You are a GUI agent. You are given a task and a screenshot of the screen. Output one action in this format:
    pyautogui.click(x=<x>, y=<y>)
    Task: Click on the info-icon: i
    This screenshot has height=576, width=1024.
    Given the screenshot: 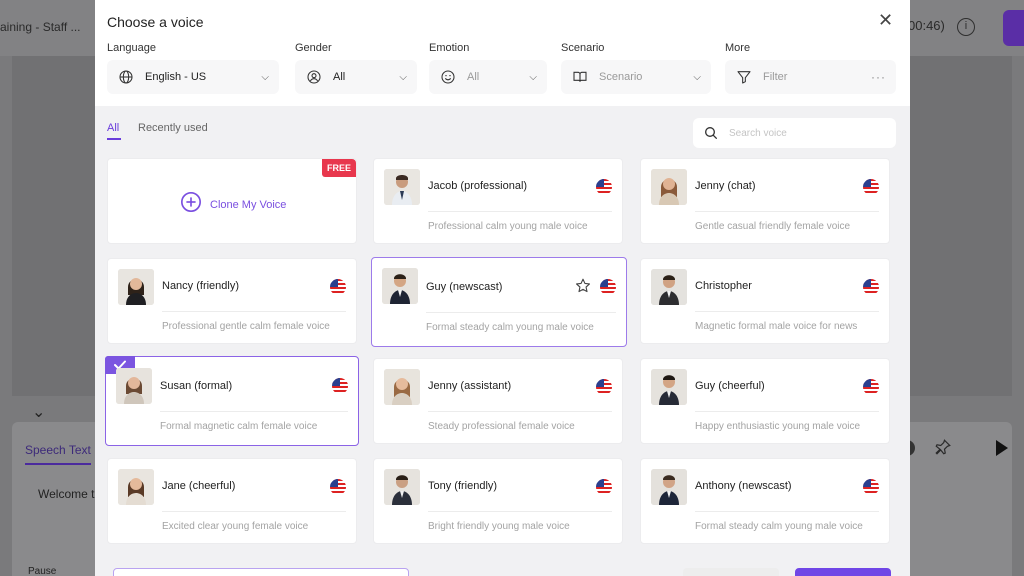 What is the action you would take?
    pyautogui.click(x=966, y=27)
    